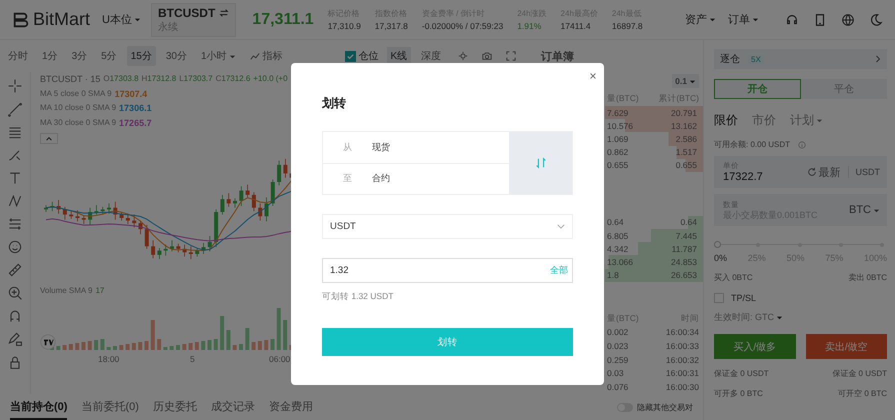  I want to click on records-tab: 资金费用, so click(290, 407).